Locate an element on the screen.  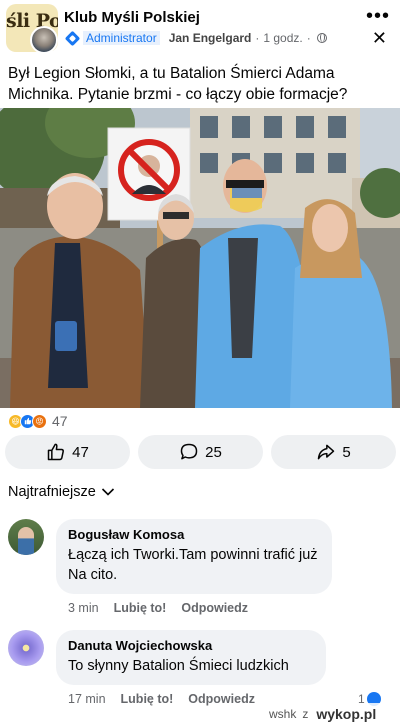
comment-time: 17 min is located at coordinates (87, 699).